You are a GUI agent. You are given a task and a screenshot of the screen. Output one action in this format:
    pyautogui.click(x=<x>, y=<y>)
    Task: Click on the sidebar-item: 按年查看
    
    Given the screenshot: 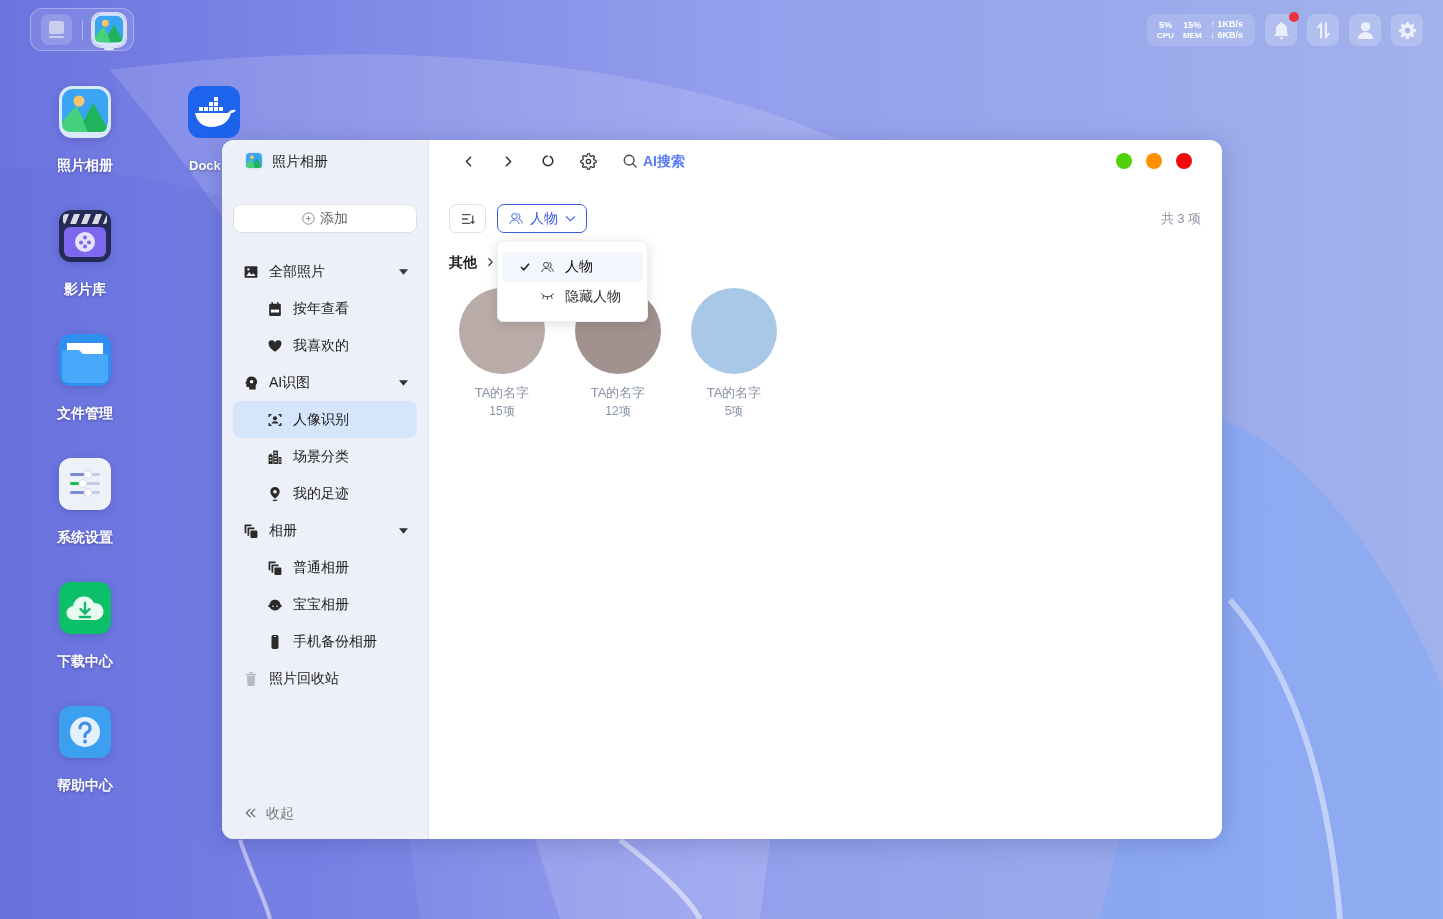 What is the action you would take?
    pyautogui.click(x=325, y=308)
    